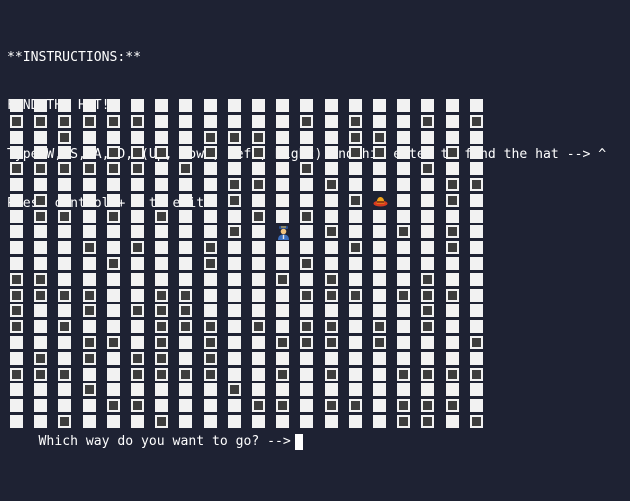 Image resolution: width=630 pixels, height=501 pixels. I want to click on hat-icon, so click(380, 201).